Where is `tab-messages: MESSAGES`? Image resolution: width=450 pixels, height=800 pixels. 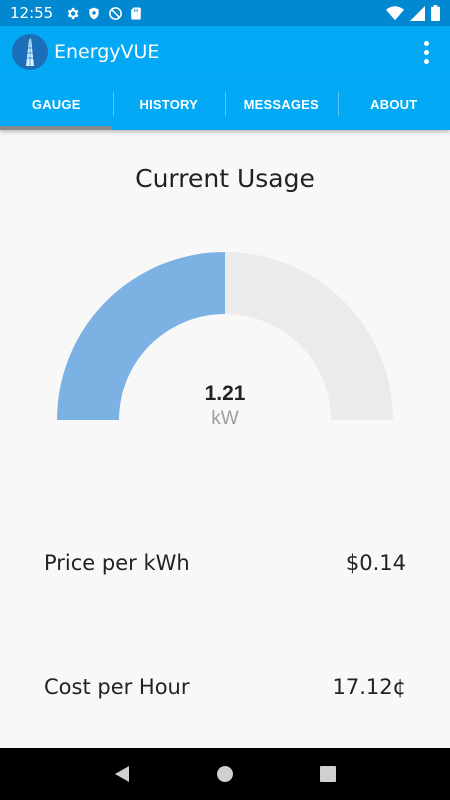 tab-messages: MESSAGES is located at coordinates (281, 104).